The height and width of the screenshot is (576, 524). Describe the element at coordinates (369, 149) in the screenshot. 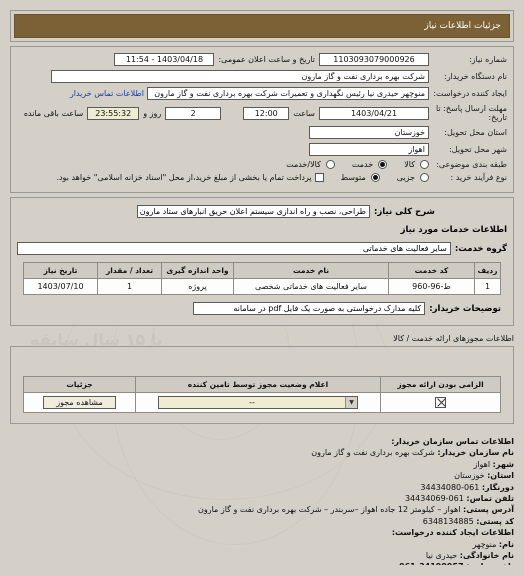

I see `city-input: اهواز` at that location.